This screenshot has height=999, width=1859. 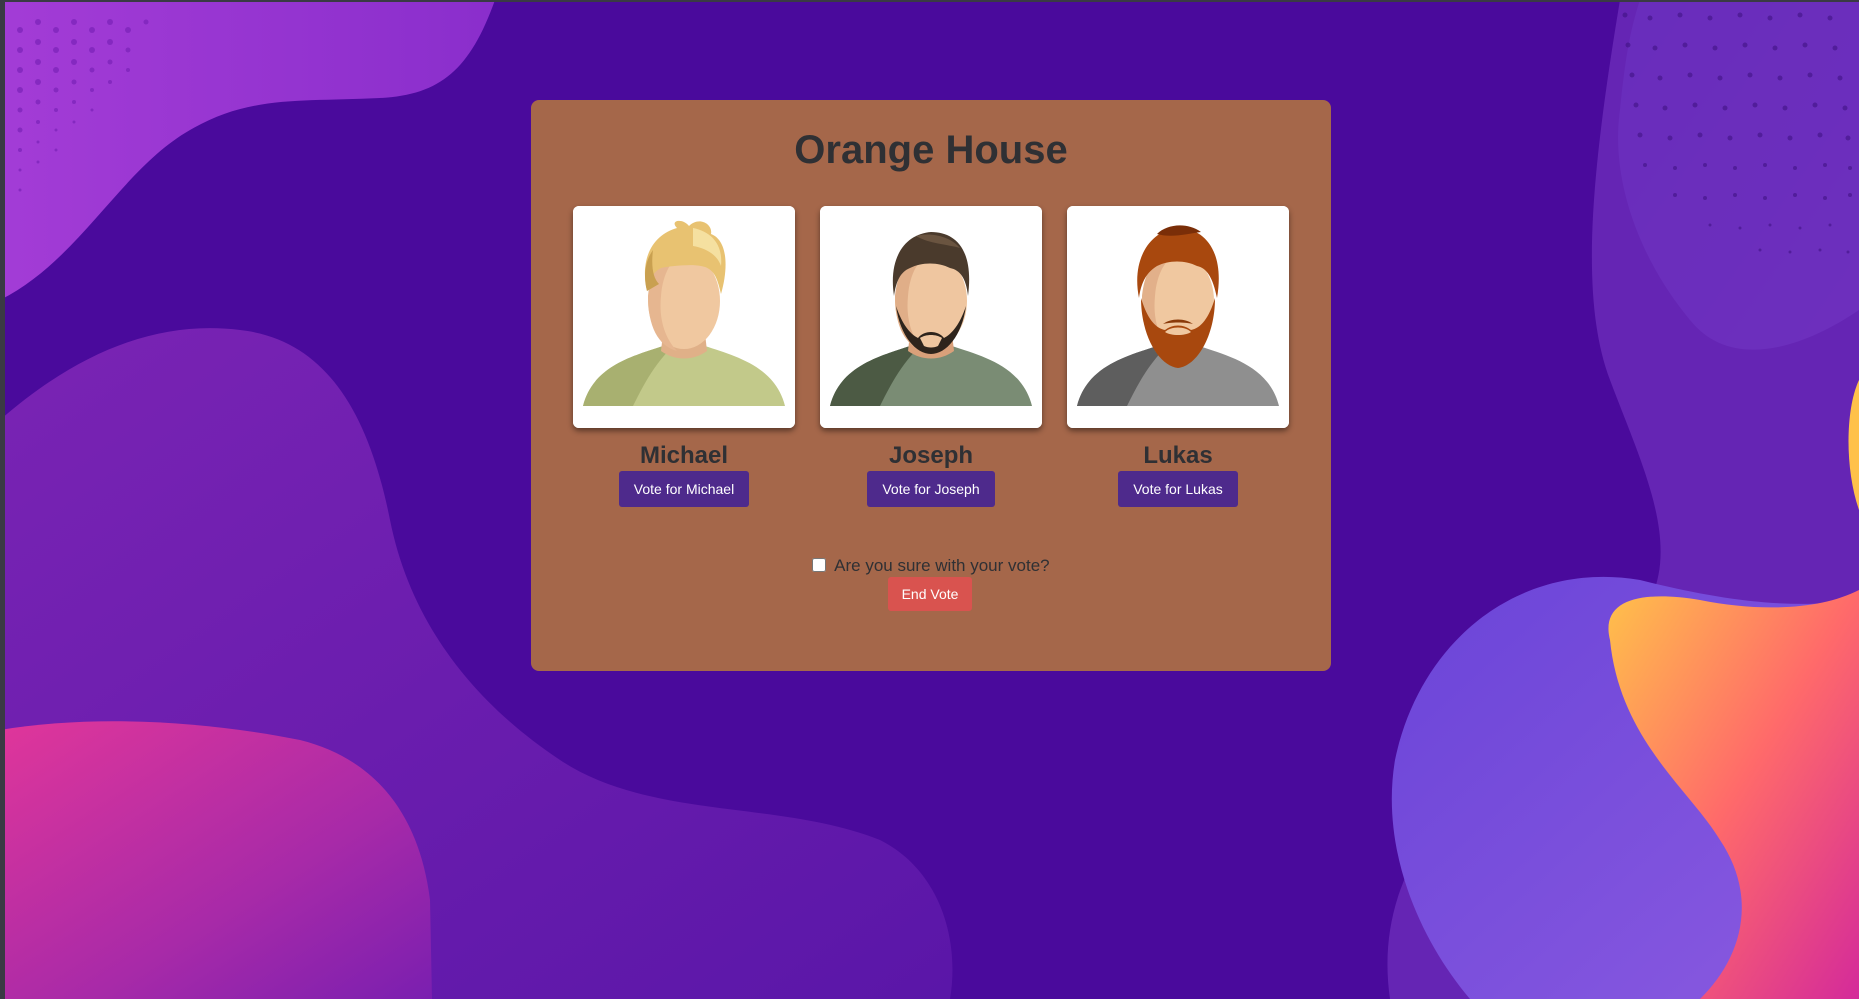 What do you see at coordinates (819, 565) in the screenshot?
I see `confirm-vote-checkbox` at bounding box center [819, 565].